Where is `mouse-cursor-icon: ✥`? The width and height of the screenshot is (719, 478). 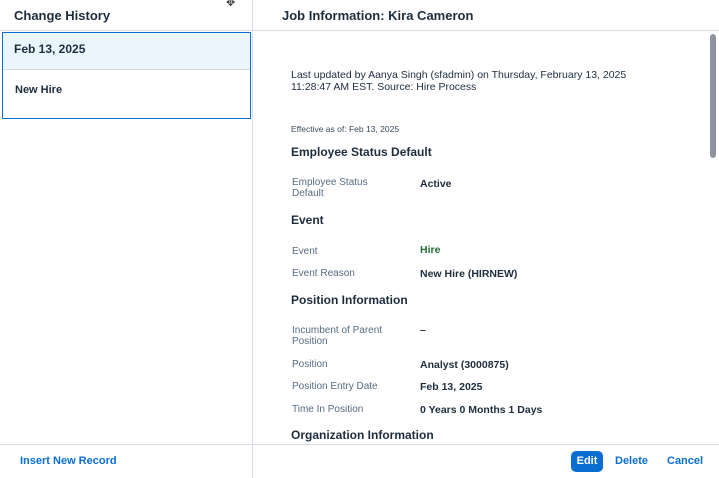 mouse-cursor-icon: ✥ is located at coordinates (231, 4).